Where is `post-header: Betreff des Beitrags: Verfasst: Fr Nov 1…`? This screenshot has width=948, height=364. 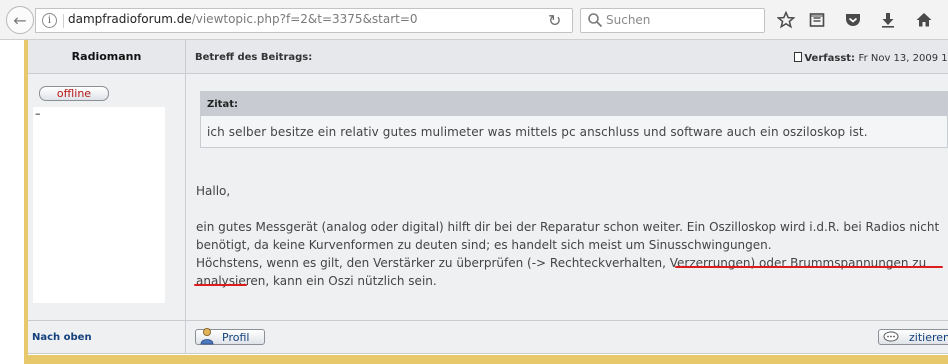
post-header: Betreff des Beitrags: Verfasst: Fr Nov 1… is located at coordinates (567, 57).